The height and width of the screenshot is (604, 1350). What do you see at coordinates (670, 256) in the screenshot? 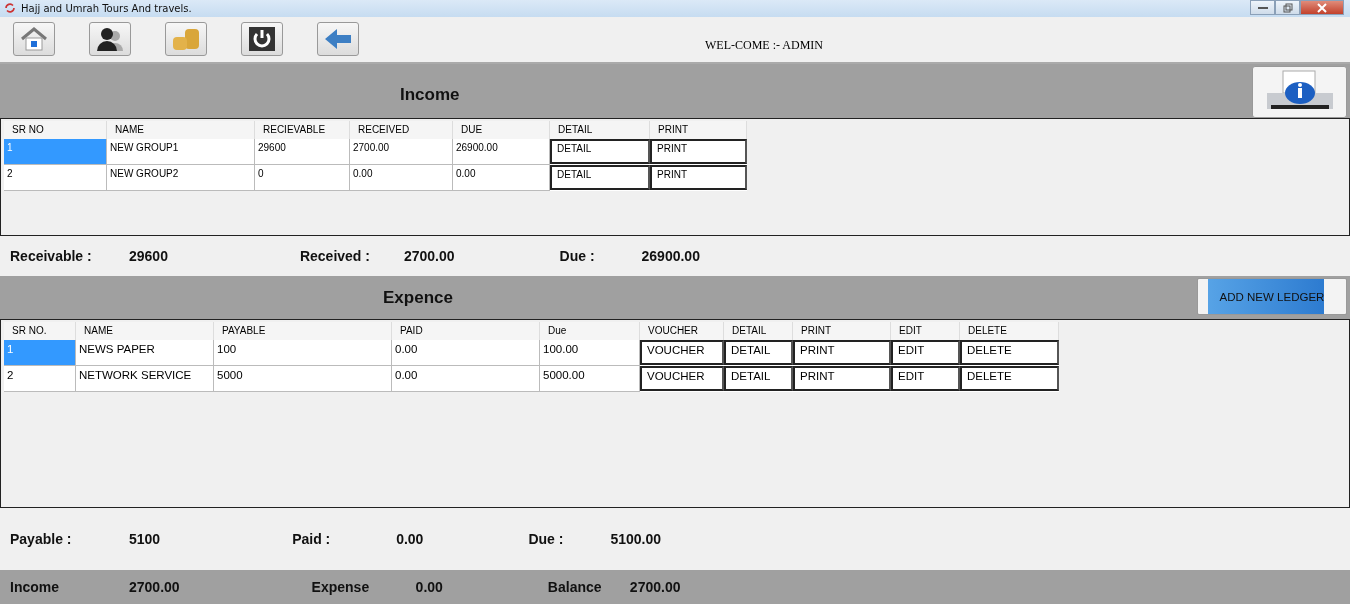
I see `summary-value: 26900.00` at bounding box center [670, 256].